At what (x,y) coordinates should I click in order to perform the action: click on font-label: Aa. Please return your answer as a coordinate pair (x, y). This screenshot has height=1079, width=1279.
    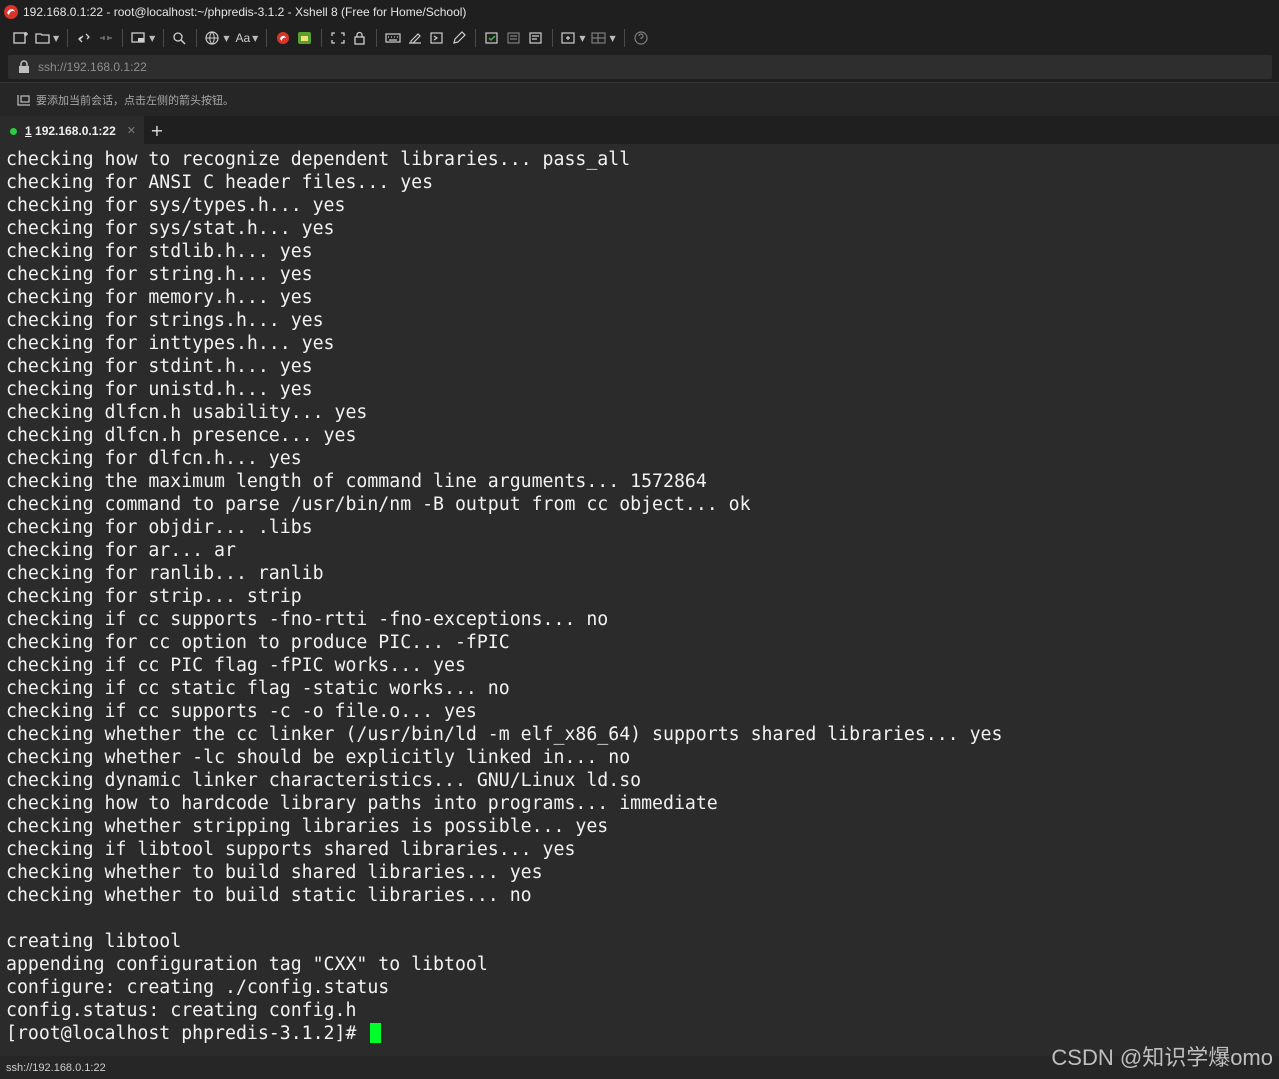
    Looking at the image, I should click on (243, 38).